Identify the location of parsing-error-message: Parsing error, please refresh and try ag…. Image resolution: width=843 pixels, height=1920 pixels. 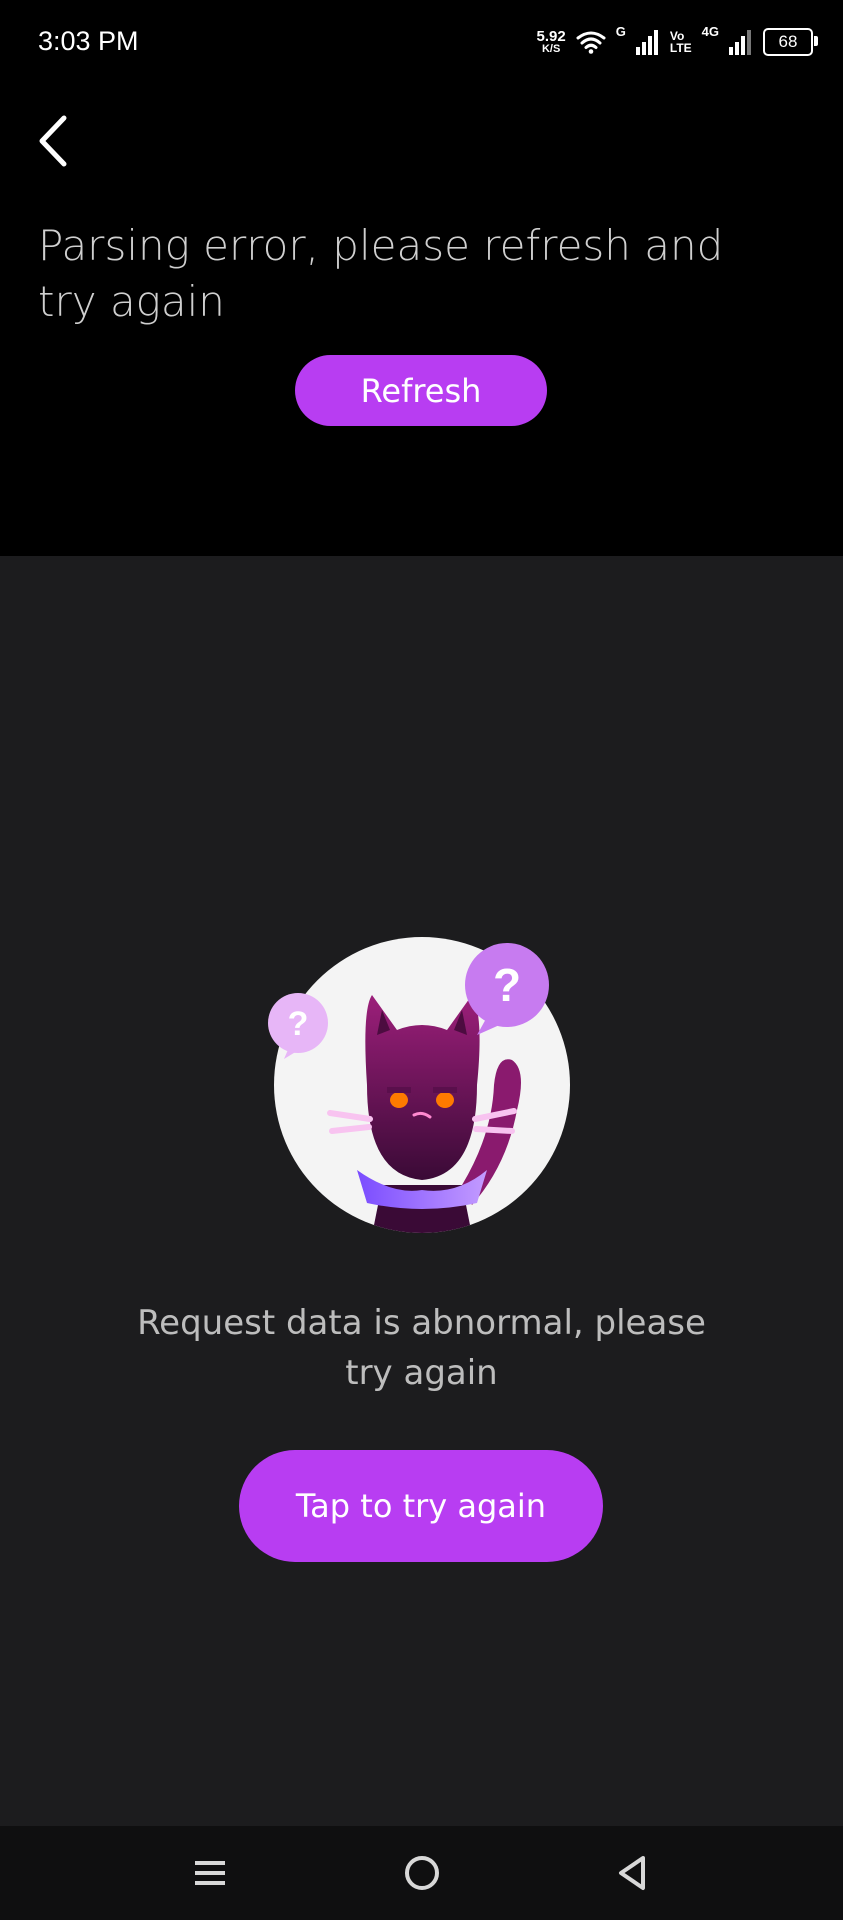
(381, 273).